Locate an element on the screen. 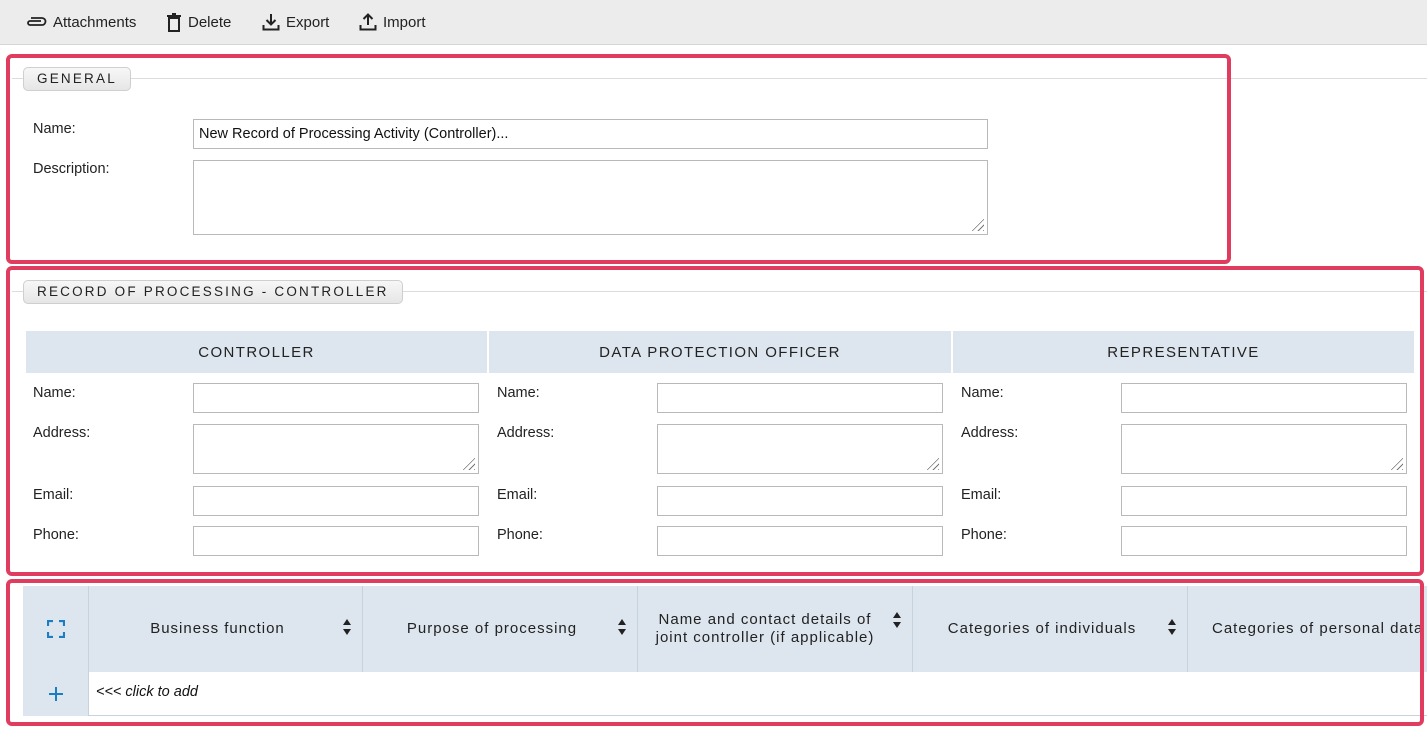  delete-label: Delete is located at coordinates (210, 22).